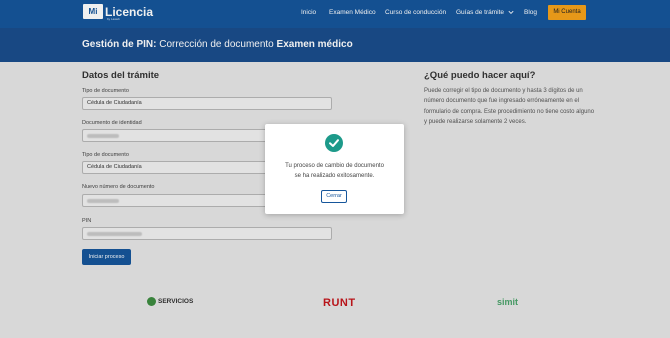  I want to click on success-message-line2: se ha realizado exitosamente., so click(334, 176).